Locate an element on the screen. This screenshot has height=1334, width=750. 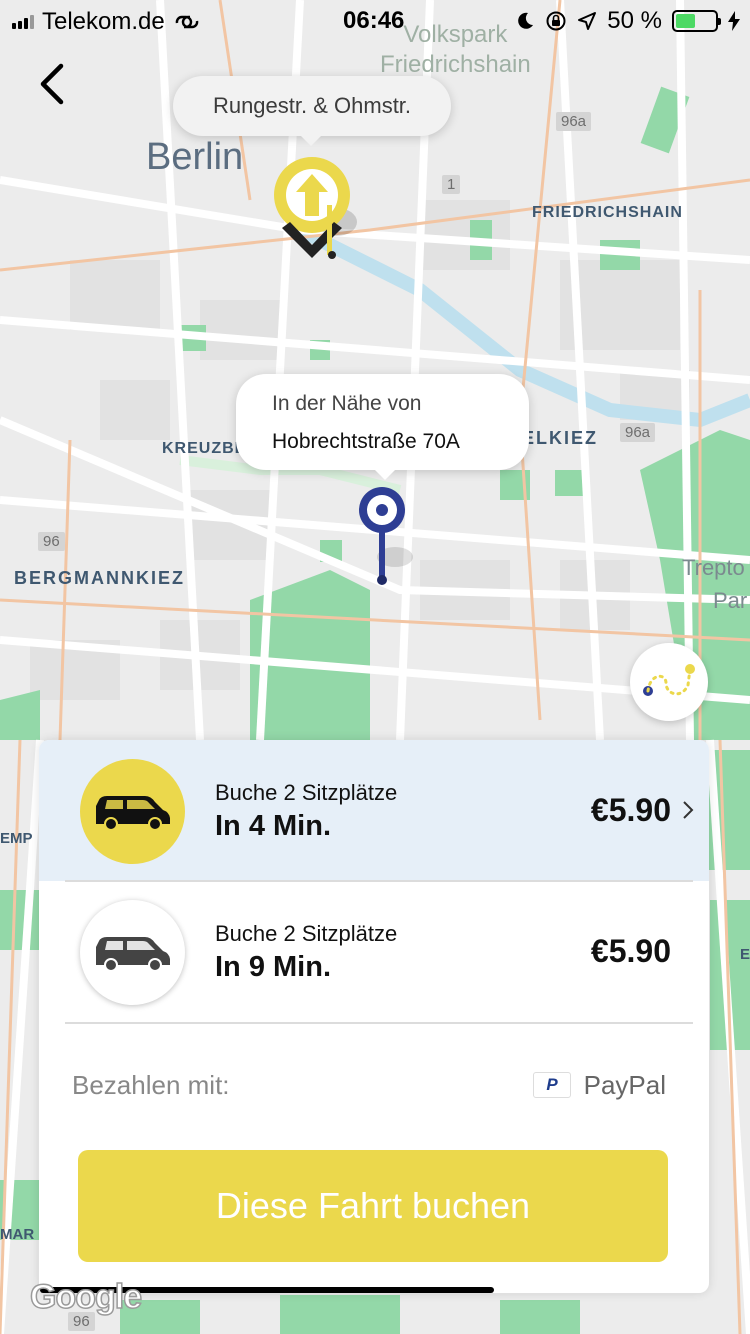
carrier-name: Telekom.de is located at coordinates (103, 21).